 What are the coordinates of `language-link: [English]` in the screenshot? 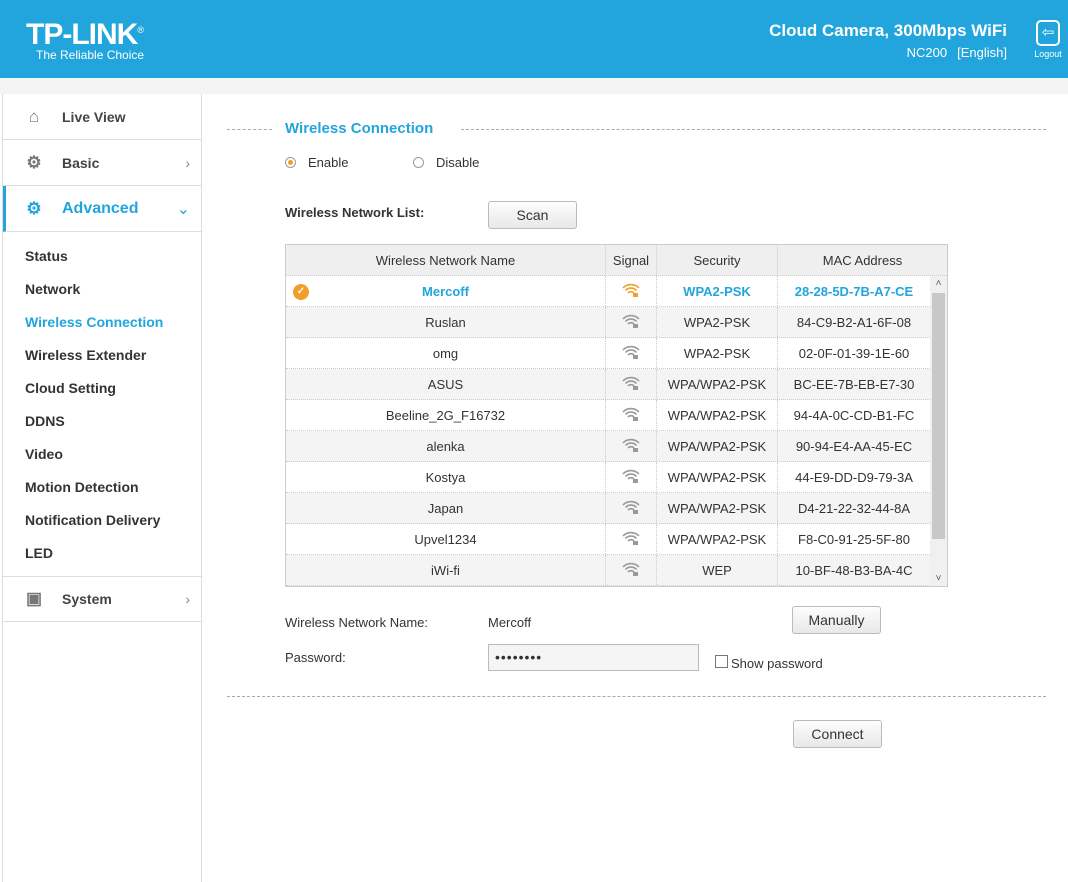 It's located at (982, 52).